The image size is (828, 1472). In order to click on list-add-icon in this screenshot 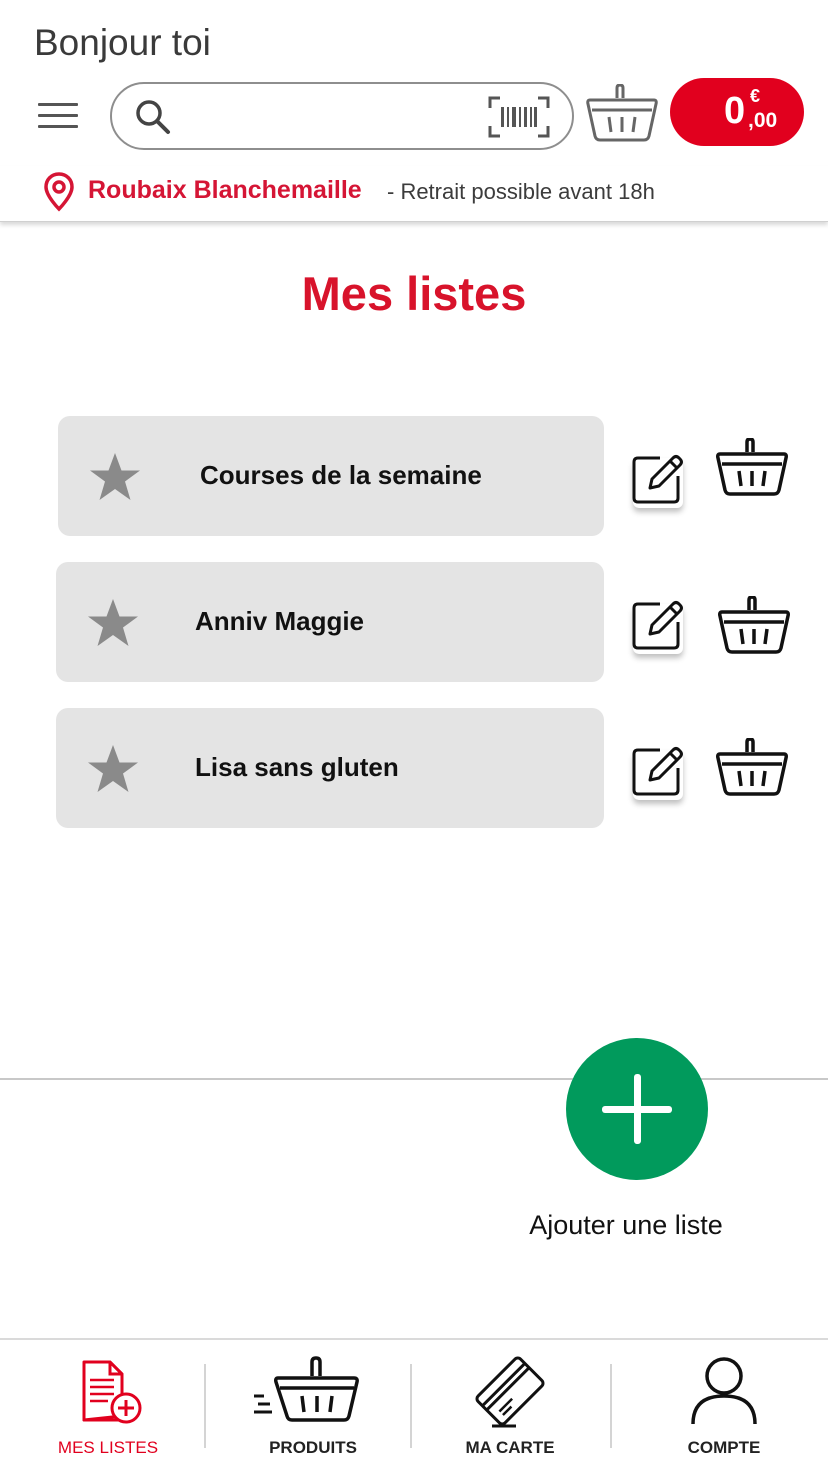, I will do `click(112, 1392)`.